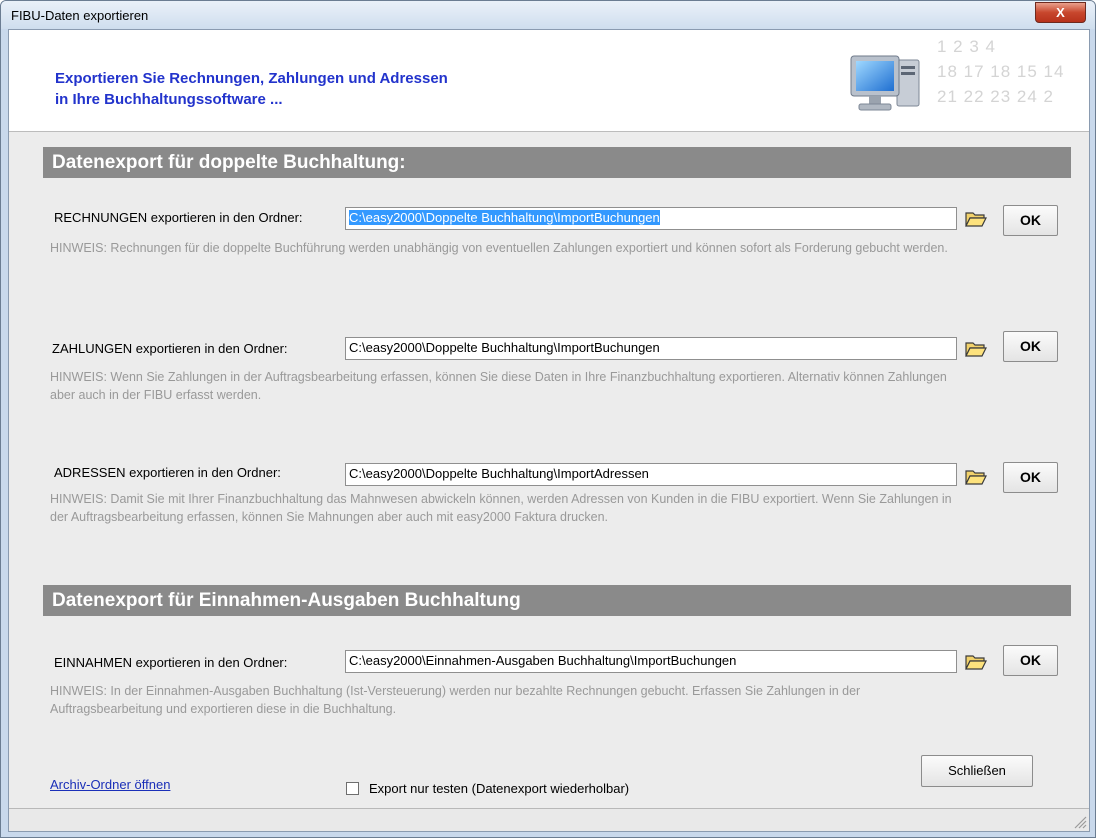  I want to click on calendar-row-2: 18 17 18 15 14, so click(1001, 71).